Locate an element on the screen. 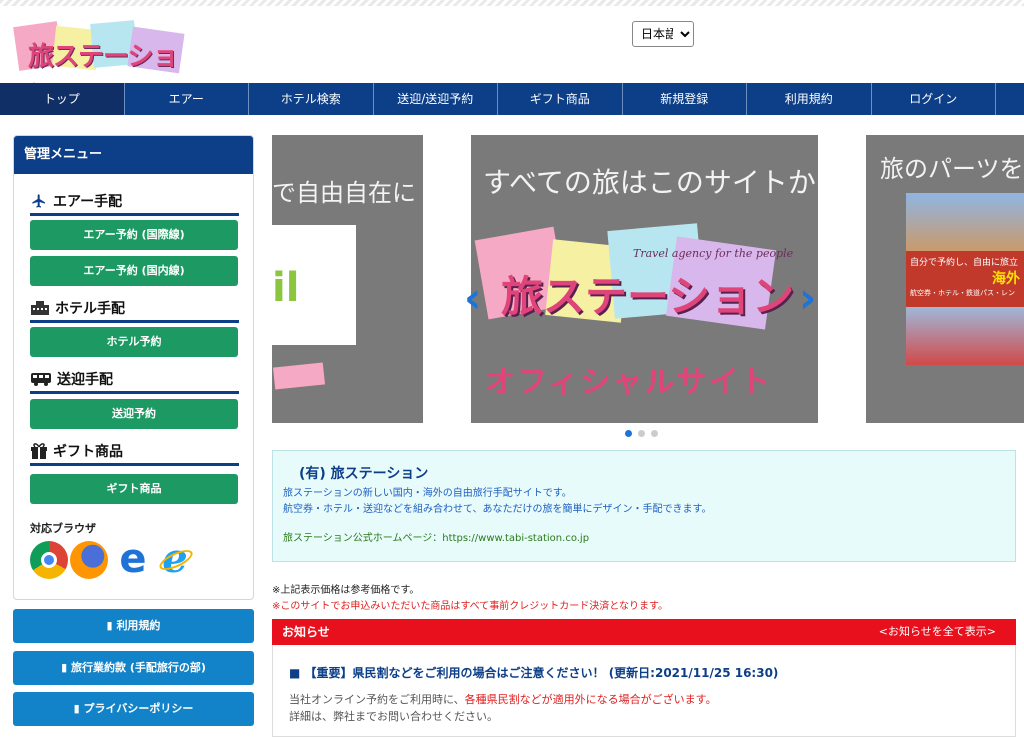 Image resolution: width=1024 pixels, height=737 pixels. nav-transfer: 送迎/送迎予約 is located at coordinates (436, 99).